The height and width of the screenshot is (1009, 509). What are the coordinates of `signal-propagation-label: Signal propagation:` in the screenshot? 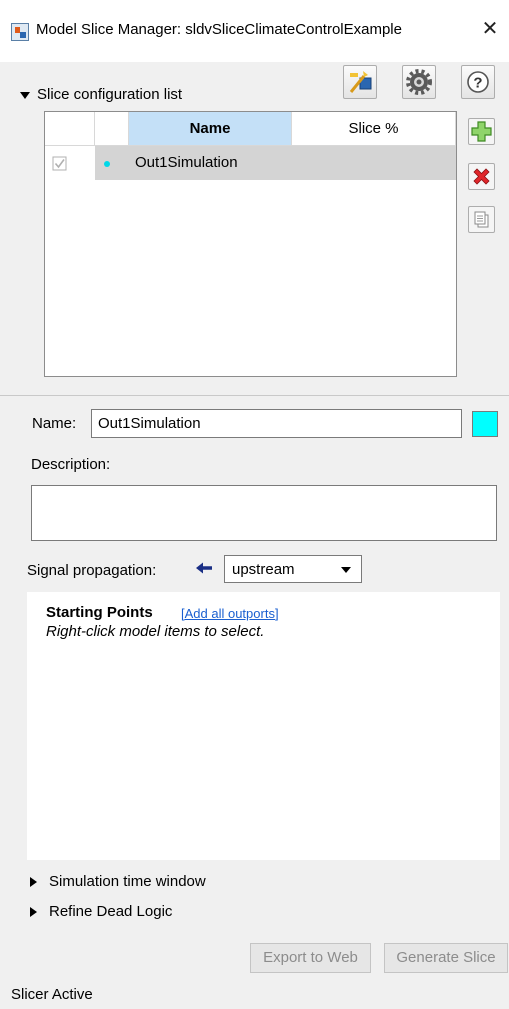 It's located at (92, 570).